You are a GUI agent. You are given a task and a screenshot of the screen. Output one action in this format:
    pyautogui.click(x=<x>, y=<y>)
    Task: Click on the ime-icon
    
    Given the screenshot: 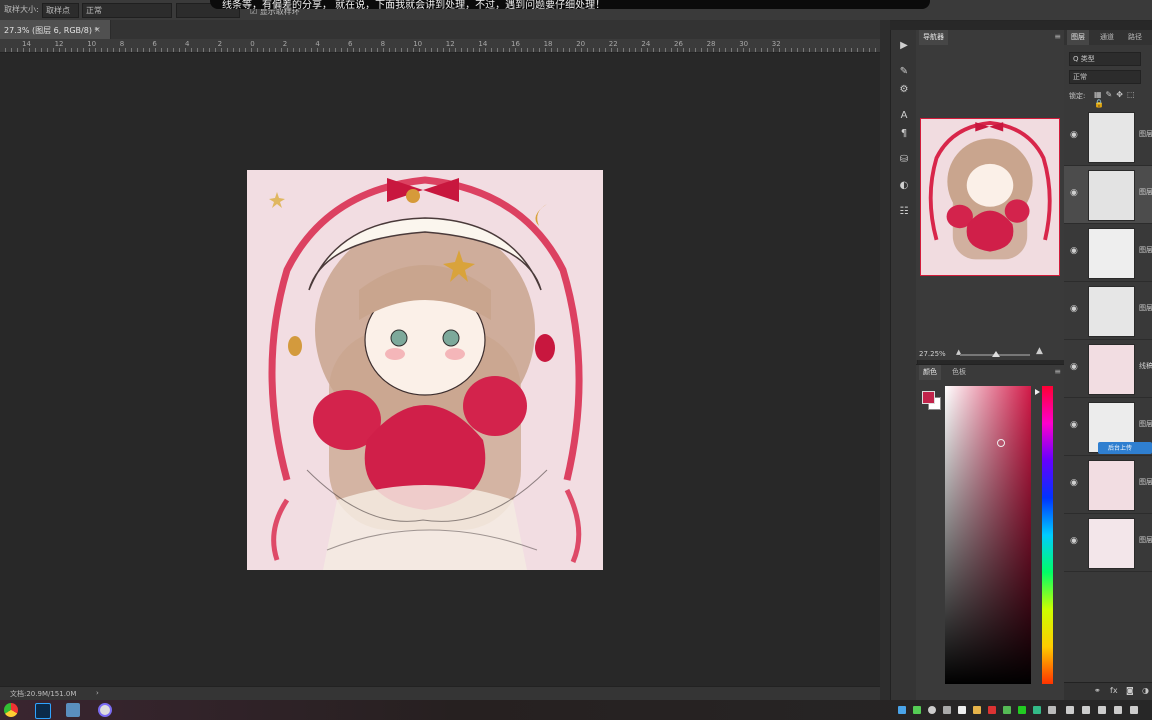 What is the action you would take?
    pyautogui.click(x=1102, y=710)
    